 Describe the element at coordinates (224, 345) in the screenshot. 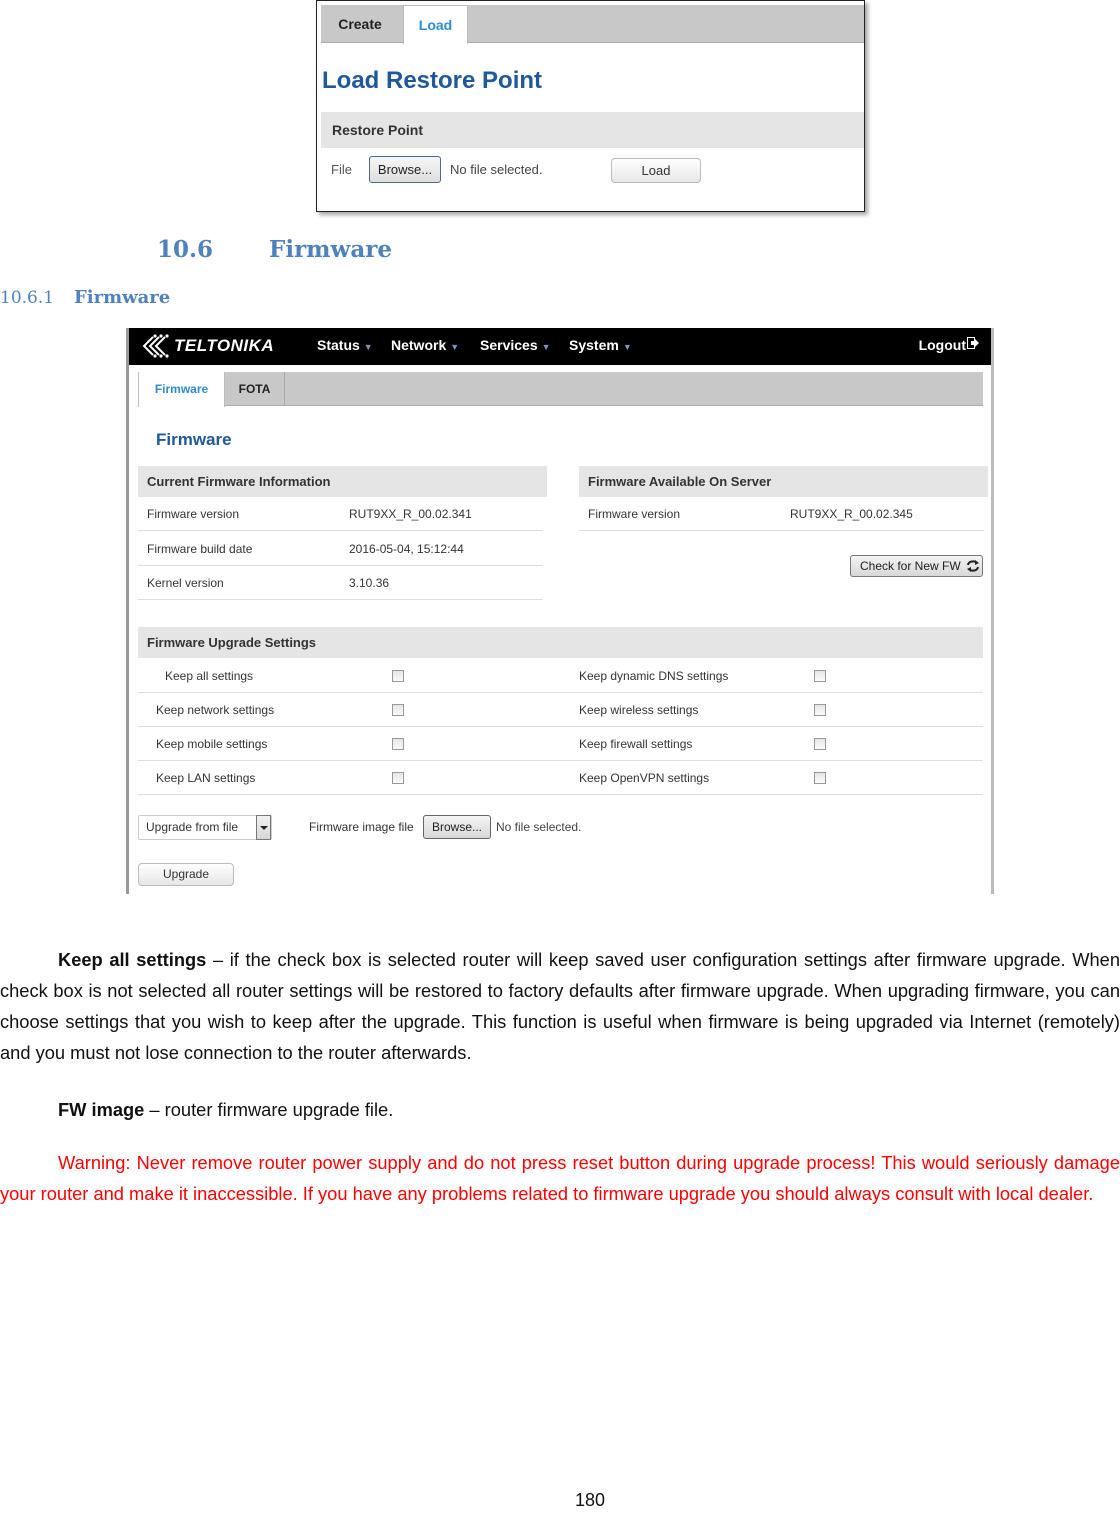

I see `brand-name: TELTONIKA` at that location.